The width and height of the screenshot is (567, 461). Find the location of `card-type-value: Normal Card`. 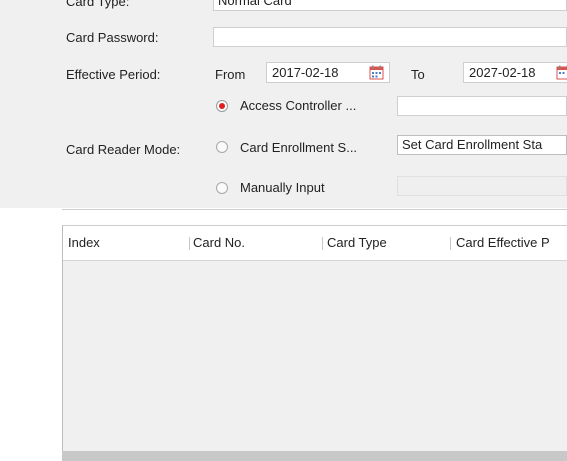

card-type-value: Normal Card is located at coordinates (255, 4).